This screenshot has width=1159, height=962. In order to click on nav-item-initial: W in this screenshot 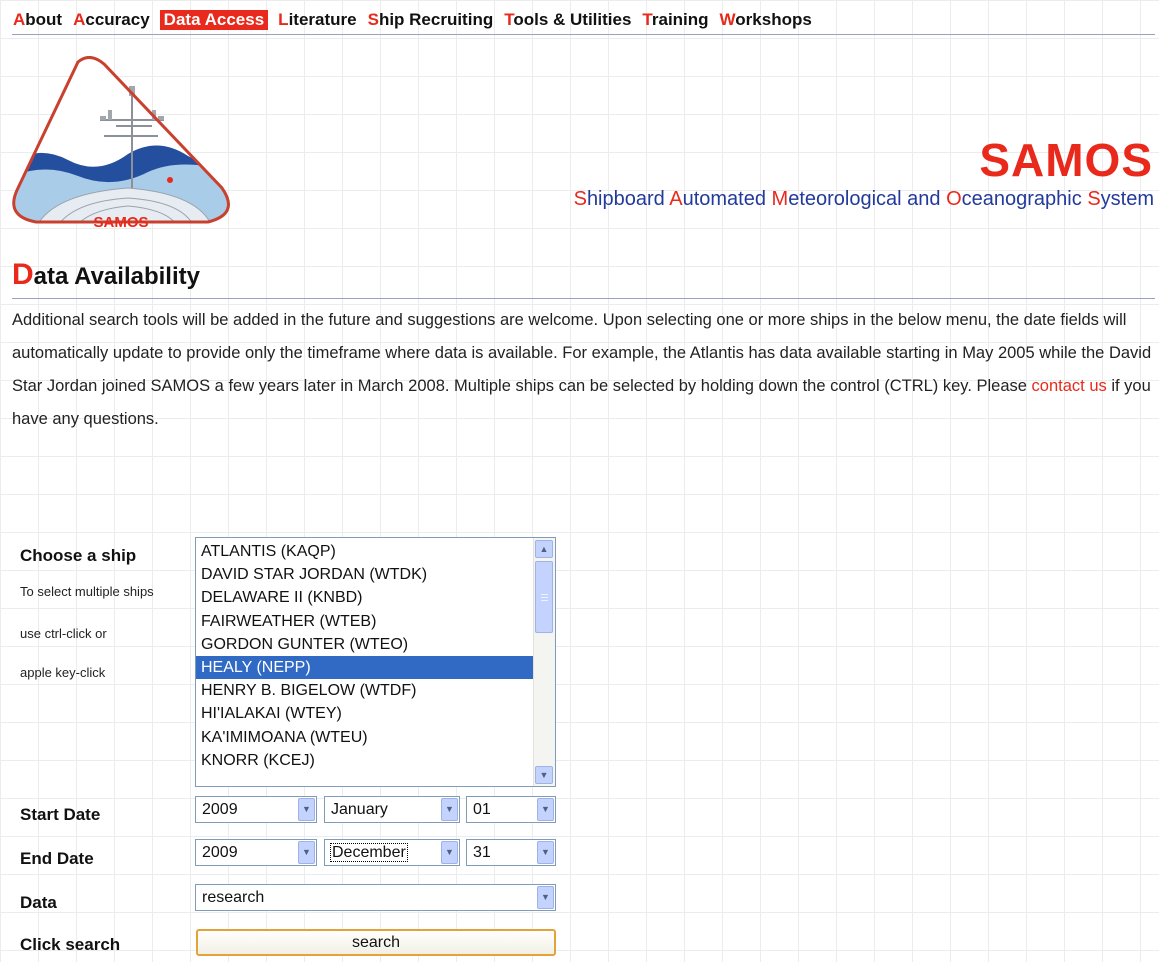, I will do `click(727, 19)`.